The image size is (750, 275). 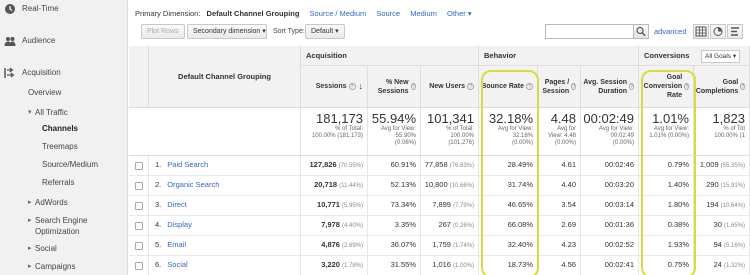 I want to click on dimension-other-label: Other, so click(x=456, y=13).